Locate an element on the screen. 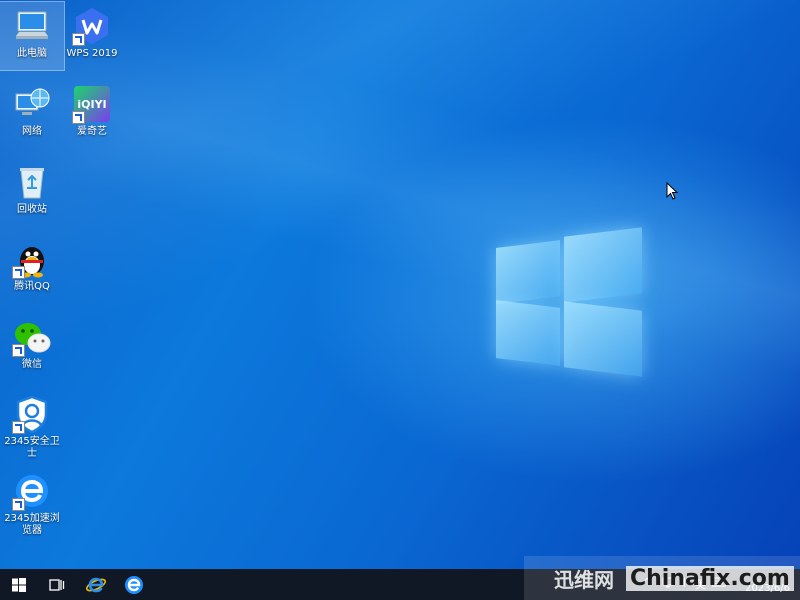 Image resolution: width=800 pixels, height=600 pixels. icon-label: 2345安全卫士 is located at coordinates (32, 447).